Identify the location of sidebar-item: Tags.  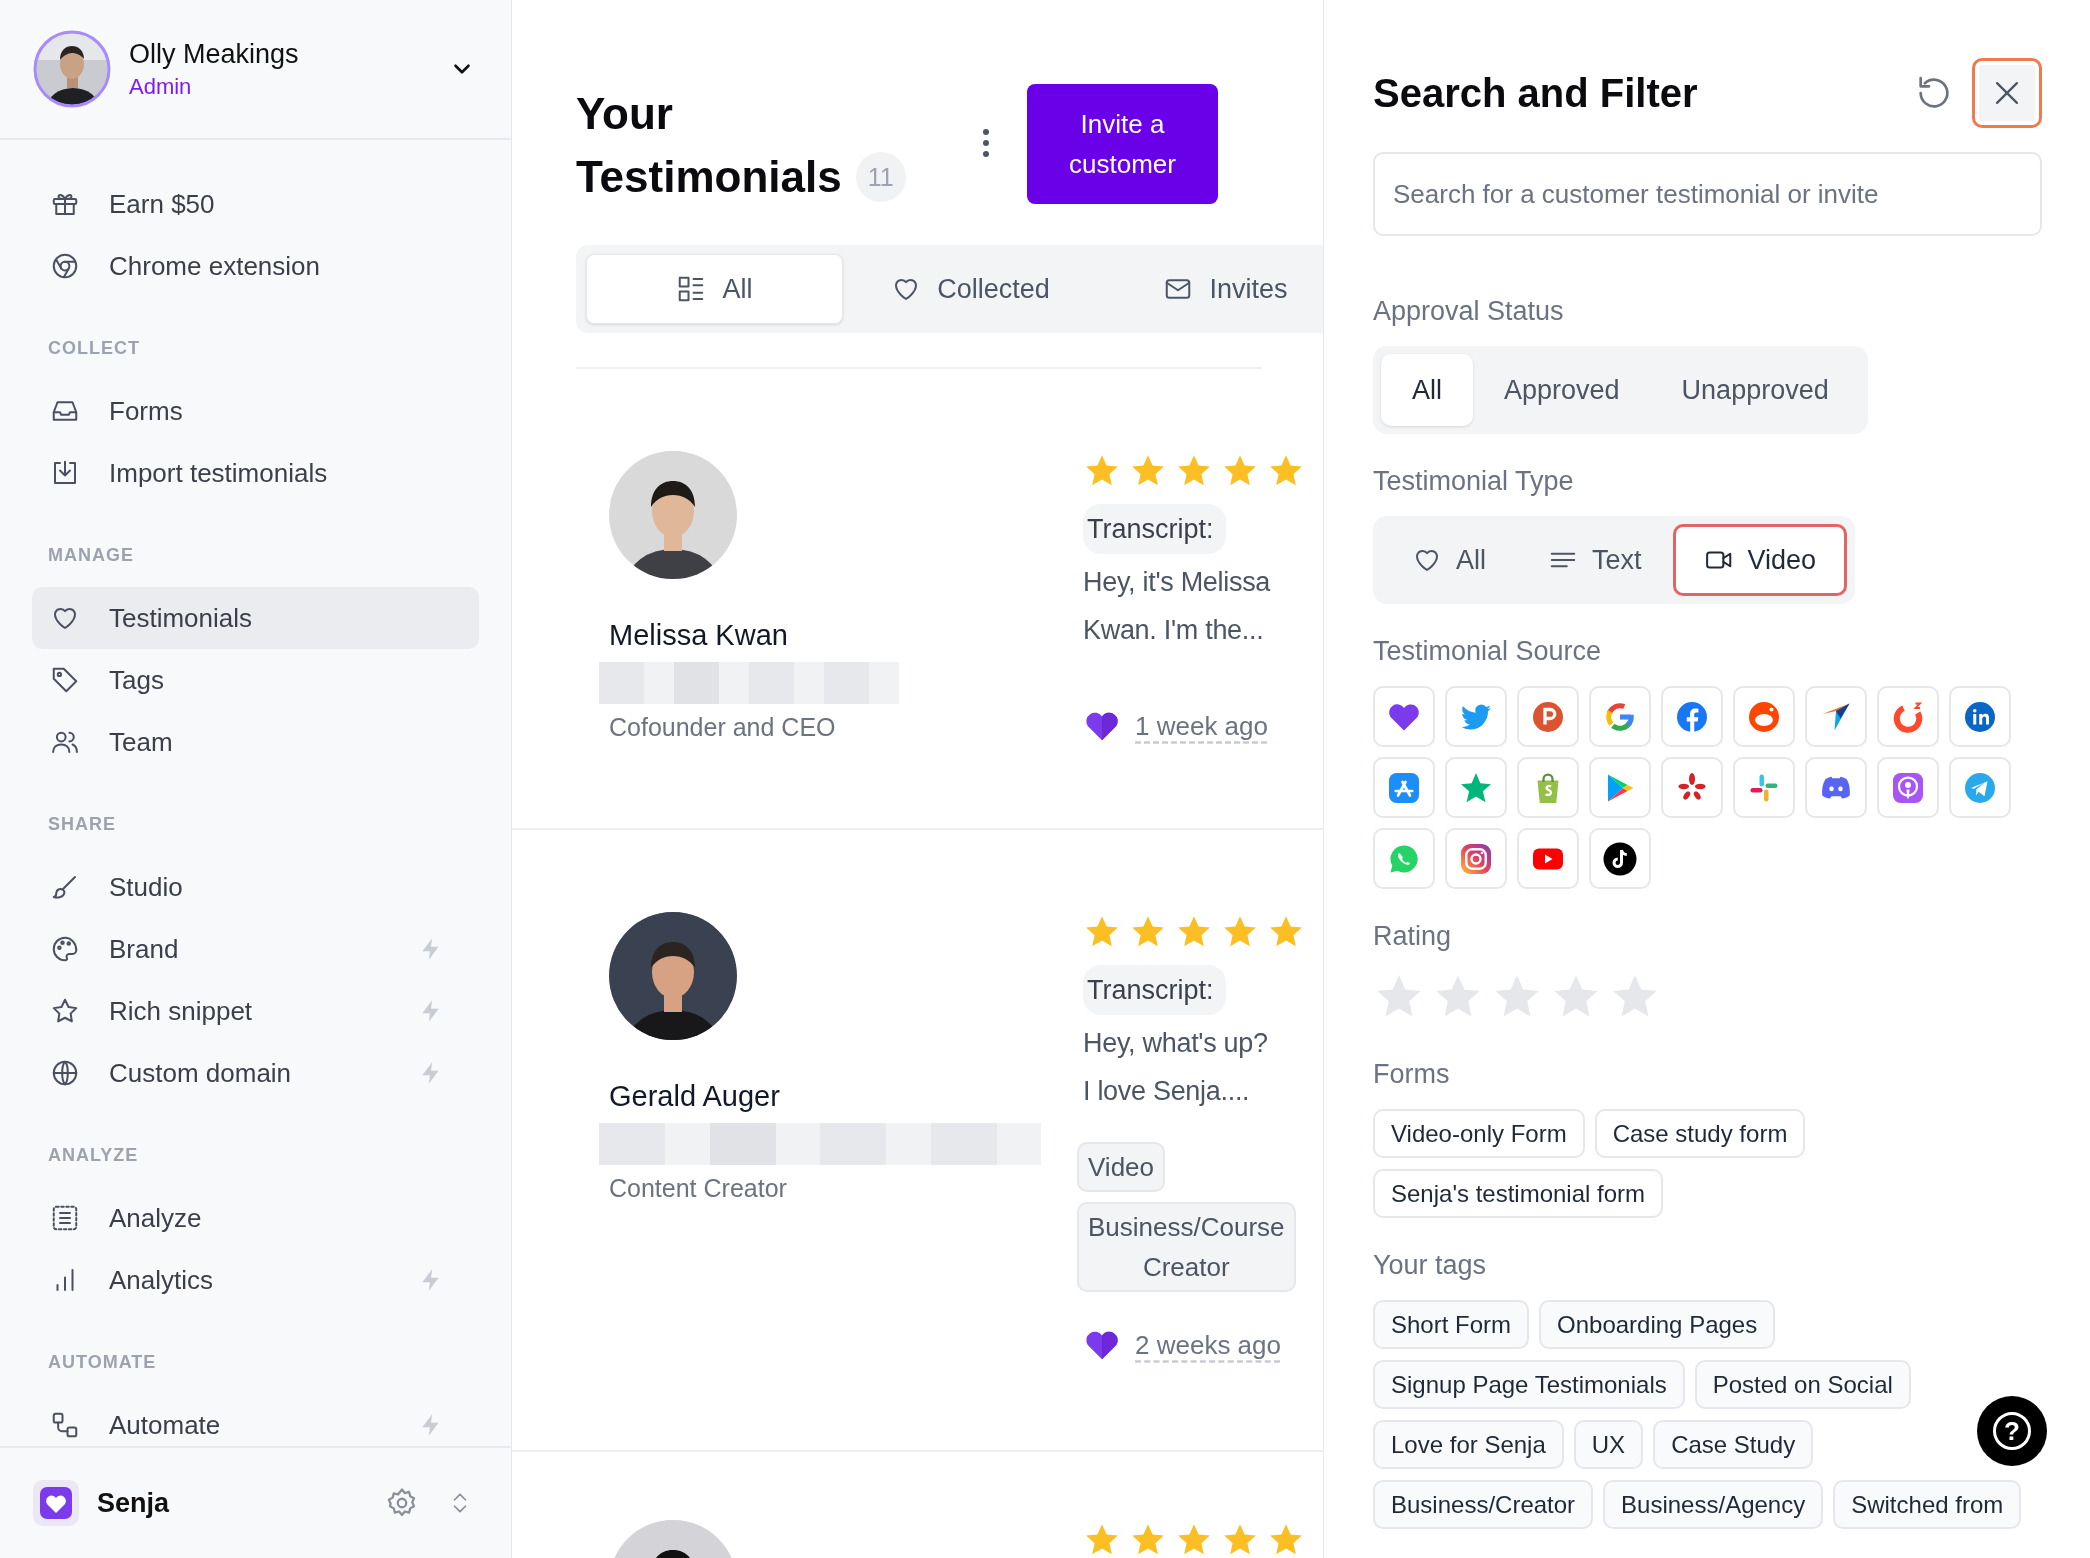
(255, 680).